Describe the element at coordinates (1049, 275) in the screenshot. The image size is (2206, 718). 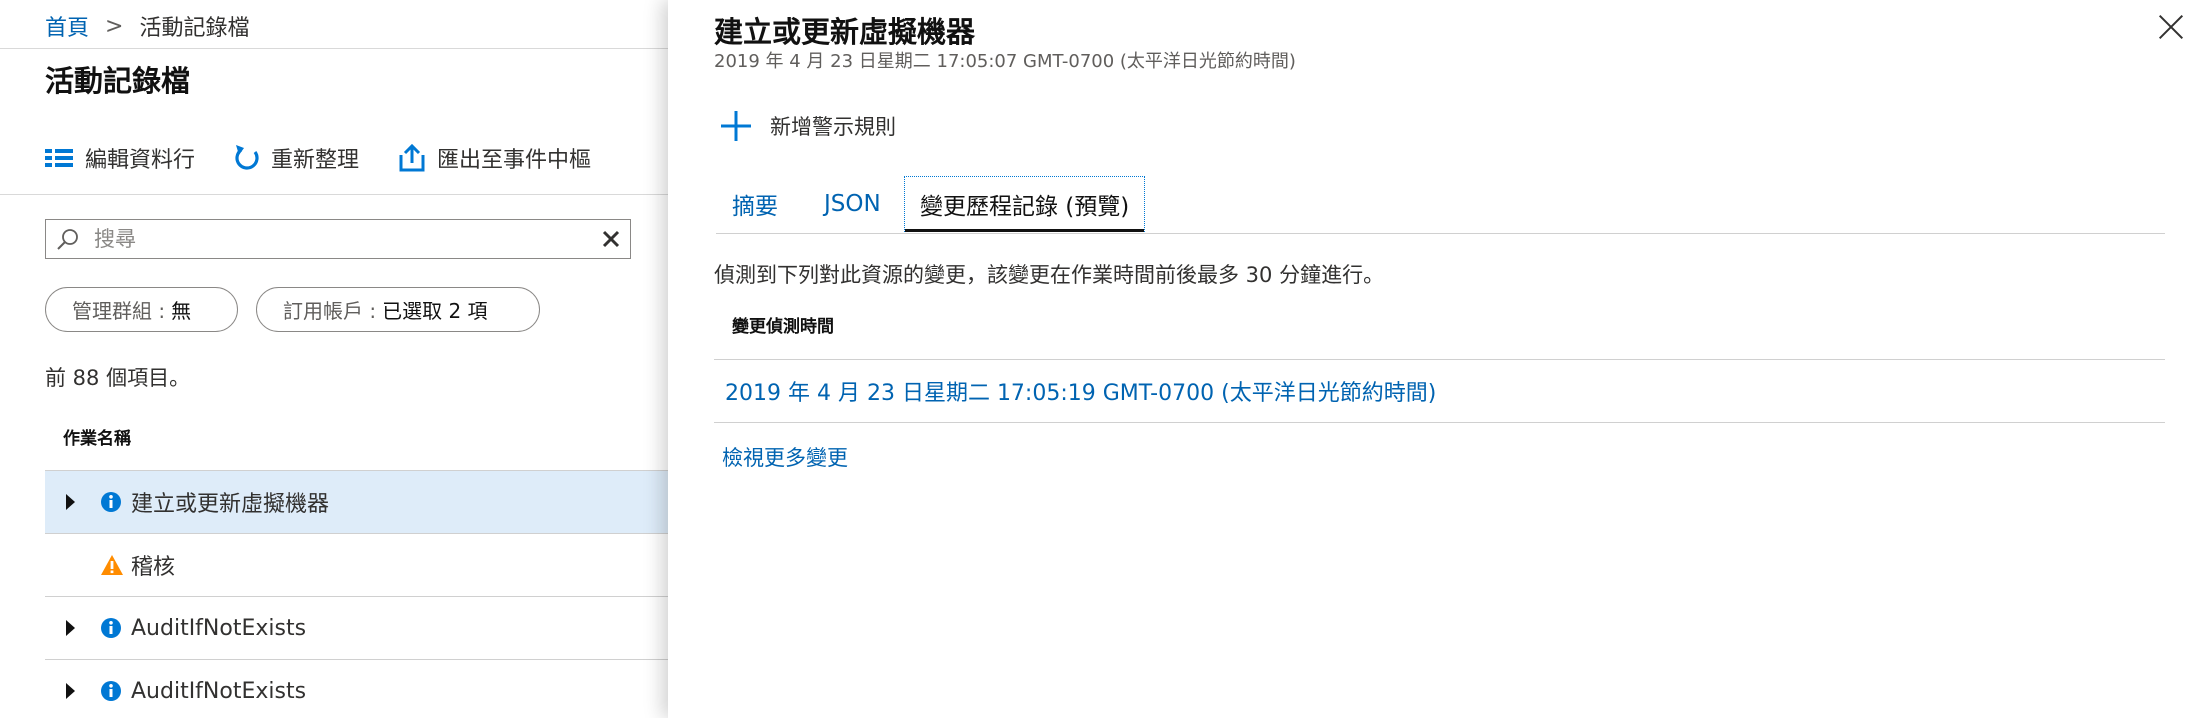
I see `change-info-text: 偵測到下列對此資源的變更，該變更在作業時間前後最多 30 分鐘進行。` at that location.